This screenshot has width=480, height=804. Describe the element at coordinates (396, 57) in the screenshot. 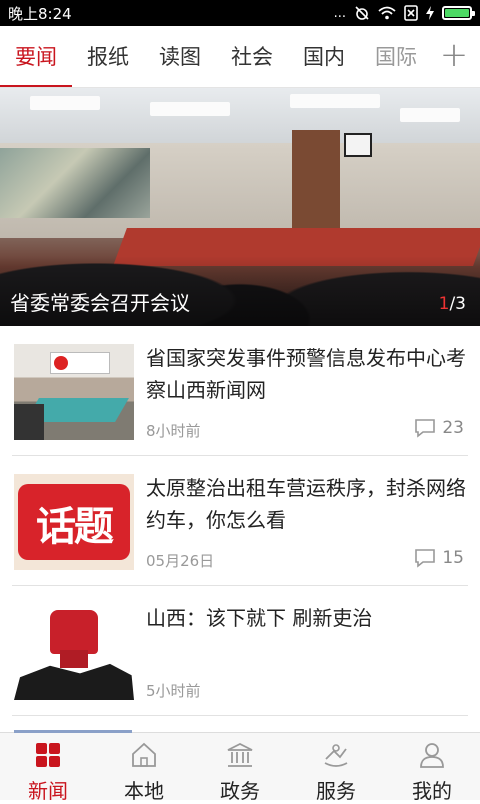

I see `tab-guoji: 国际` at that location.